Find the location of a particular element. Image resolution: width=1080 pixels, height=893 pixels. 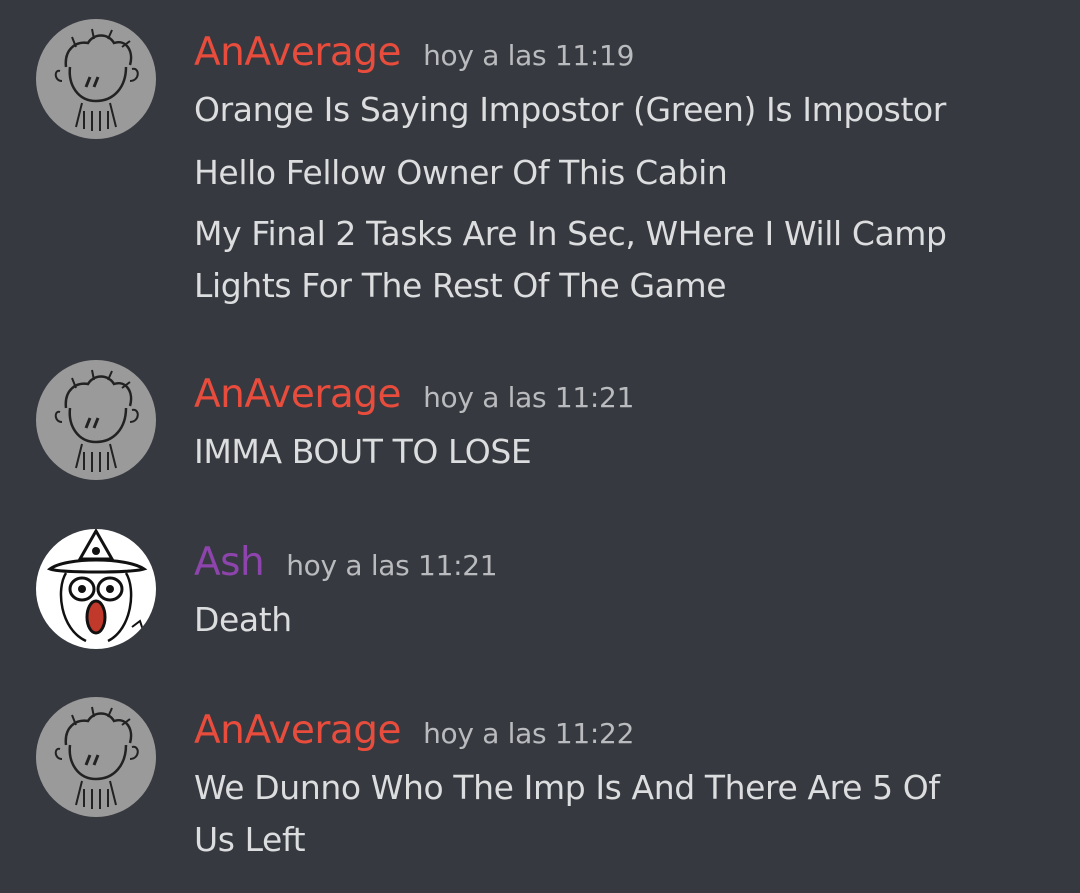

message-text: IMMA BOUT TO LOSE is located at coordinates (363, 451).